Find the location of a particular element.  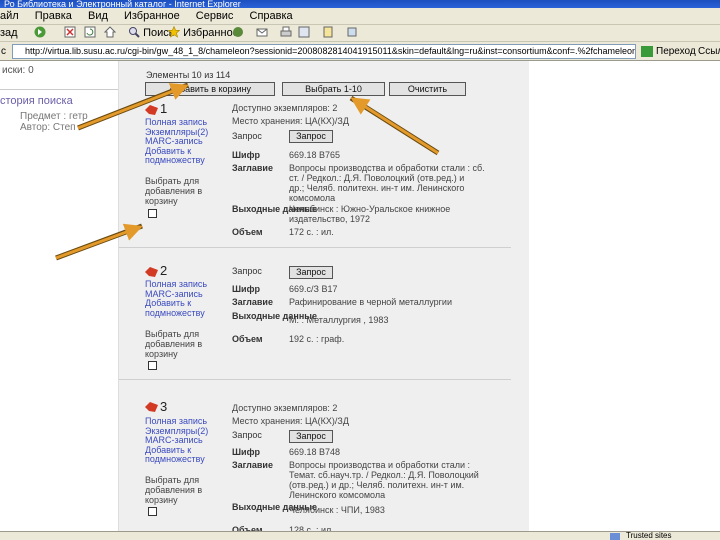

messenger-button is located at coordinates (328, 33).